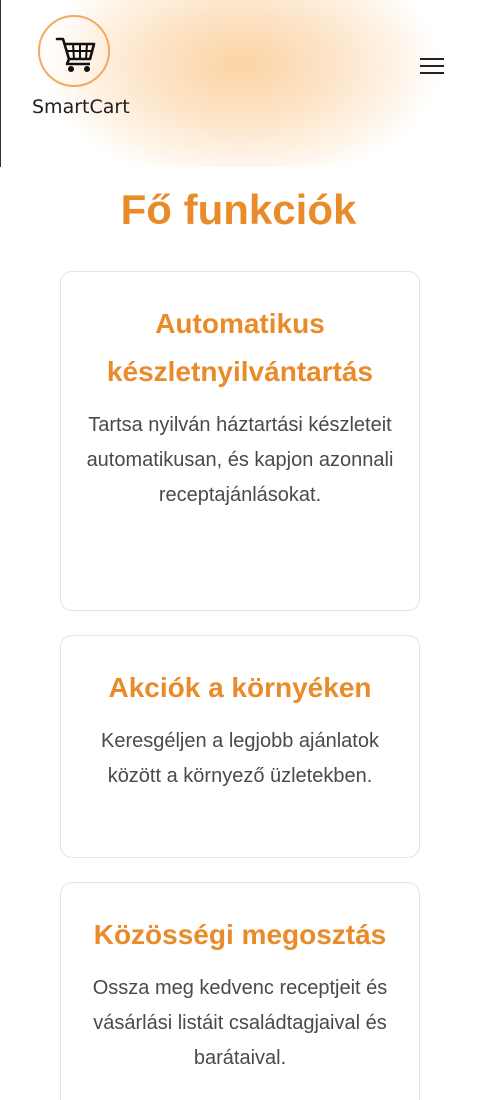  Describe the element at coordinates (75, 54) in the screenshot. I see `shopping-cart-icon` at that location.